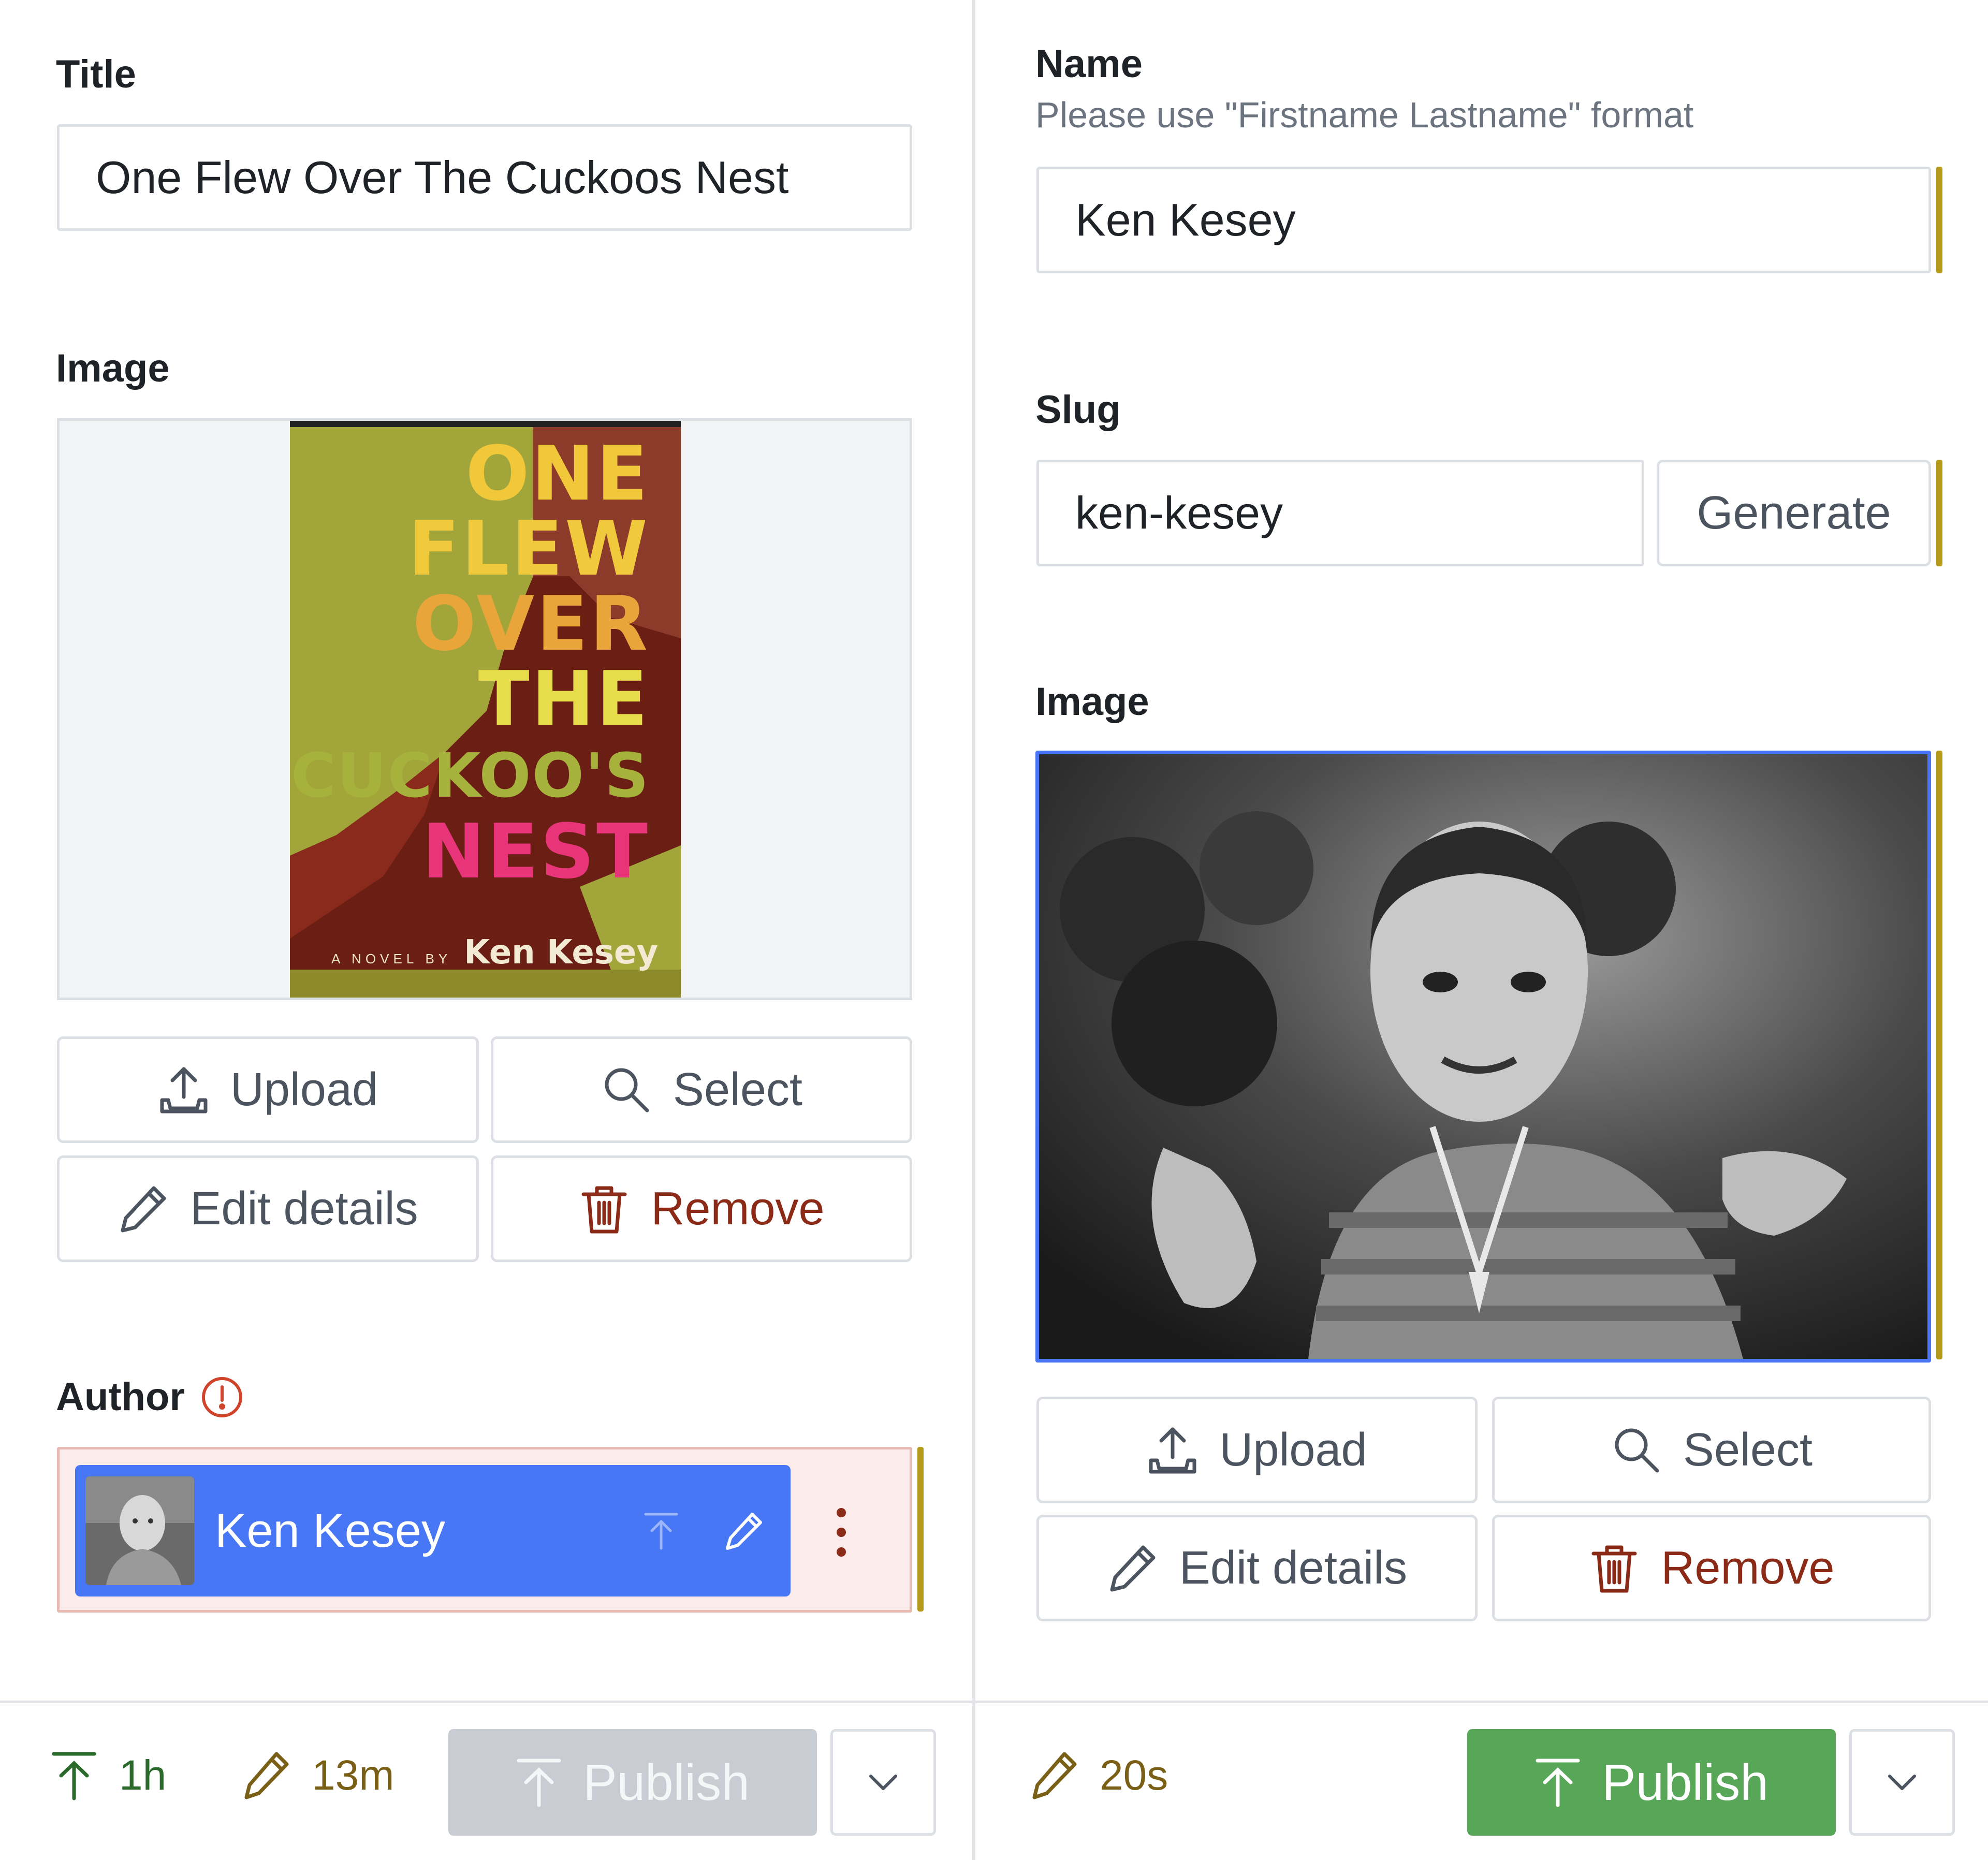 This screenshot has width=1988, height=1860. Describe the element at coordinates (484, 177) in the screenshot. I see `title-input: One Flew Over The Cuckoos Nest` at that location.